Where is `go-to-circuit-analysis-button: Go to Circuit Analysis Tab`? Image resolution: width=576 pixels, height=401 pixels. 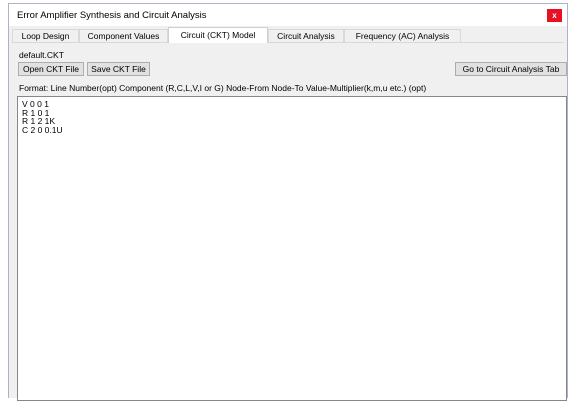 go-to-circuit-analysis-button: Go to Circuit Analysis Tab is located at coordinates (511, 69).